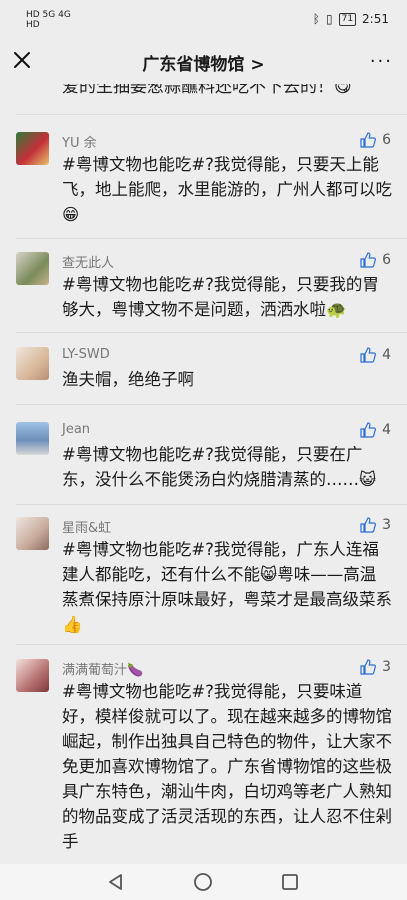  What do you see at coordinates (219, 467) in the screenshot?
I see `comment-text: #粤博文物也能吃#?我觉得能，只要在广东，没什么不能煲汤白灼烧腊清蒸的……😺` at bounding box center [219, 467].